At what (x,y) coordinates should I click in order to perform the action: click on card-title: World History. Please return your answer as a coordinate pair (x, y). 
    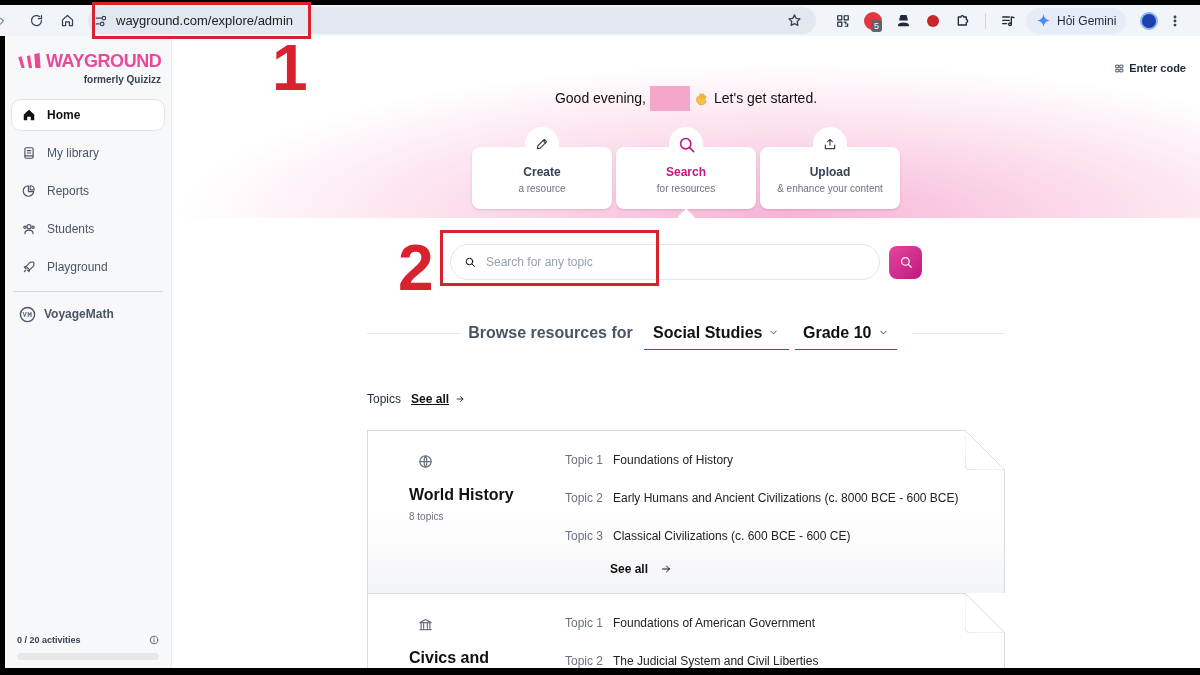
    Looking at the image, I should click on (461, 495).